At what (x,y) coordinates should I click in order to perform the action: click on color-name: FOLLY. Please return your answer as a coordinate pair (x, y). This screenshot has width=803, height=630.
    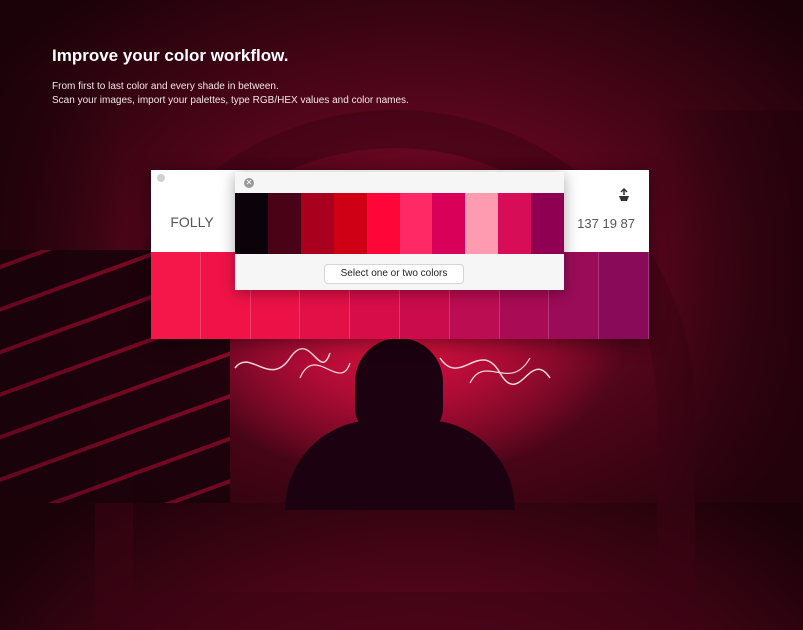
    Looking at the image, I should click on (192, 222).